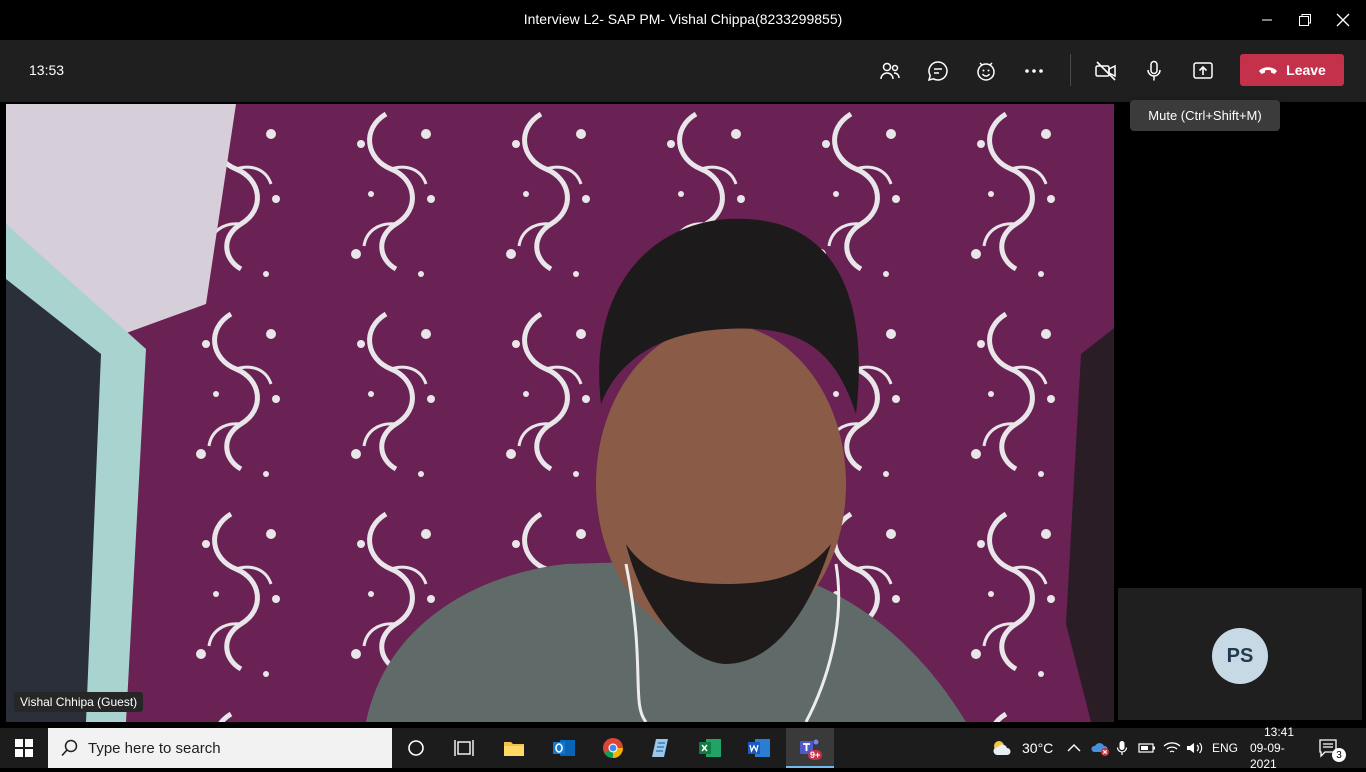 This screenshot has width=1366, height=772. I want to click on clock-tray: 13:41 09-09-2021, so click(1279, 748).